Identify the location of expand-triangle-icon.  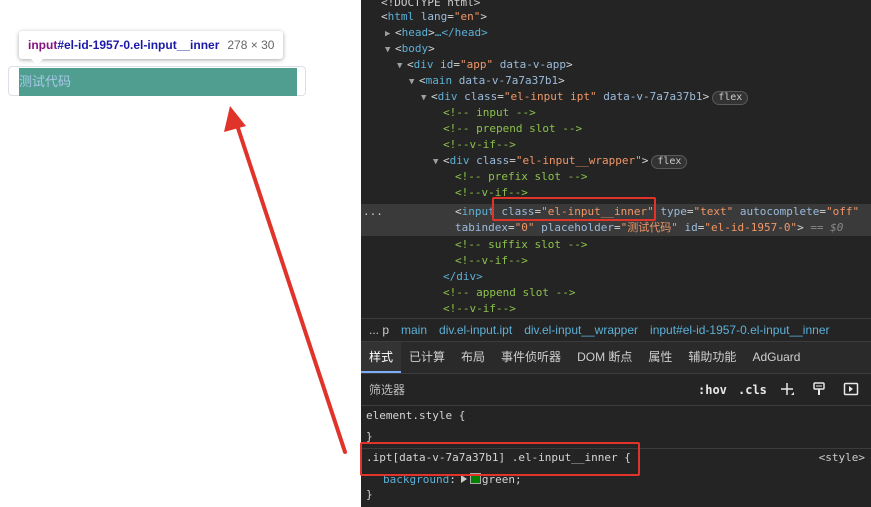
(463, 479).